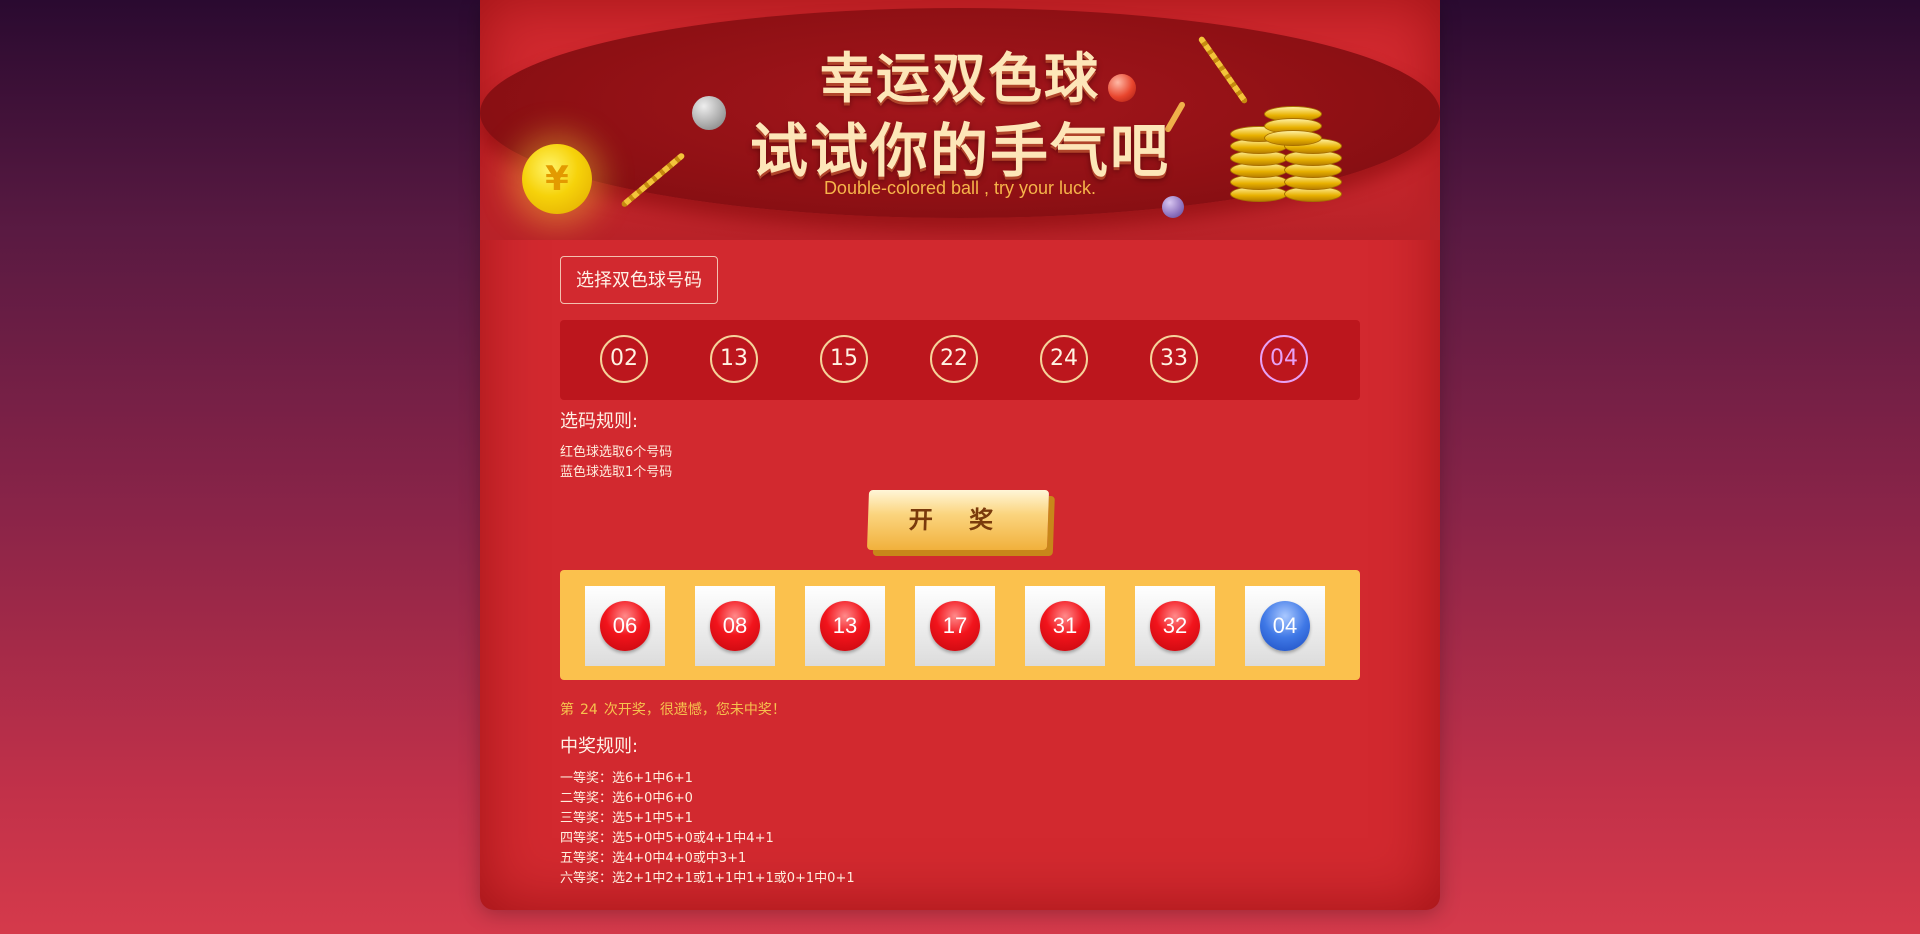 Image resolution: width=1920 pixels, height=934 pixels. I want to click on drawn-red-ball: 31, so click(1065, 626).